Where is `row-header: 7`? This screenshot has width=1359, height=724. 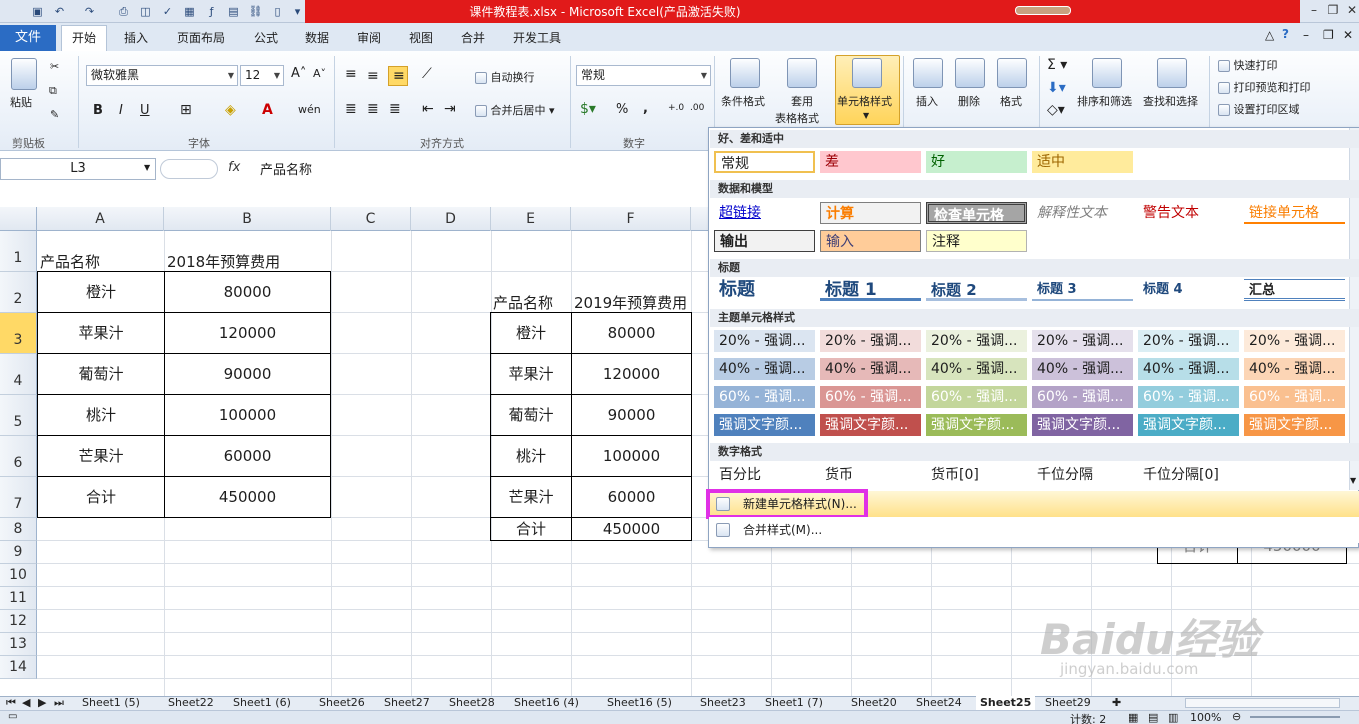 row-header: 7 is located at coordinates (18, 497).